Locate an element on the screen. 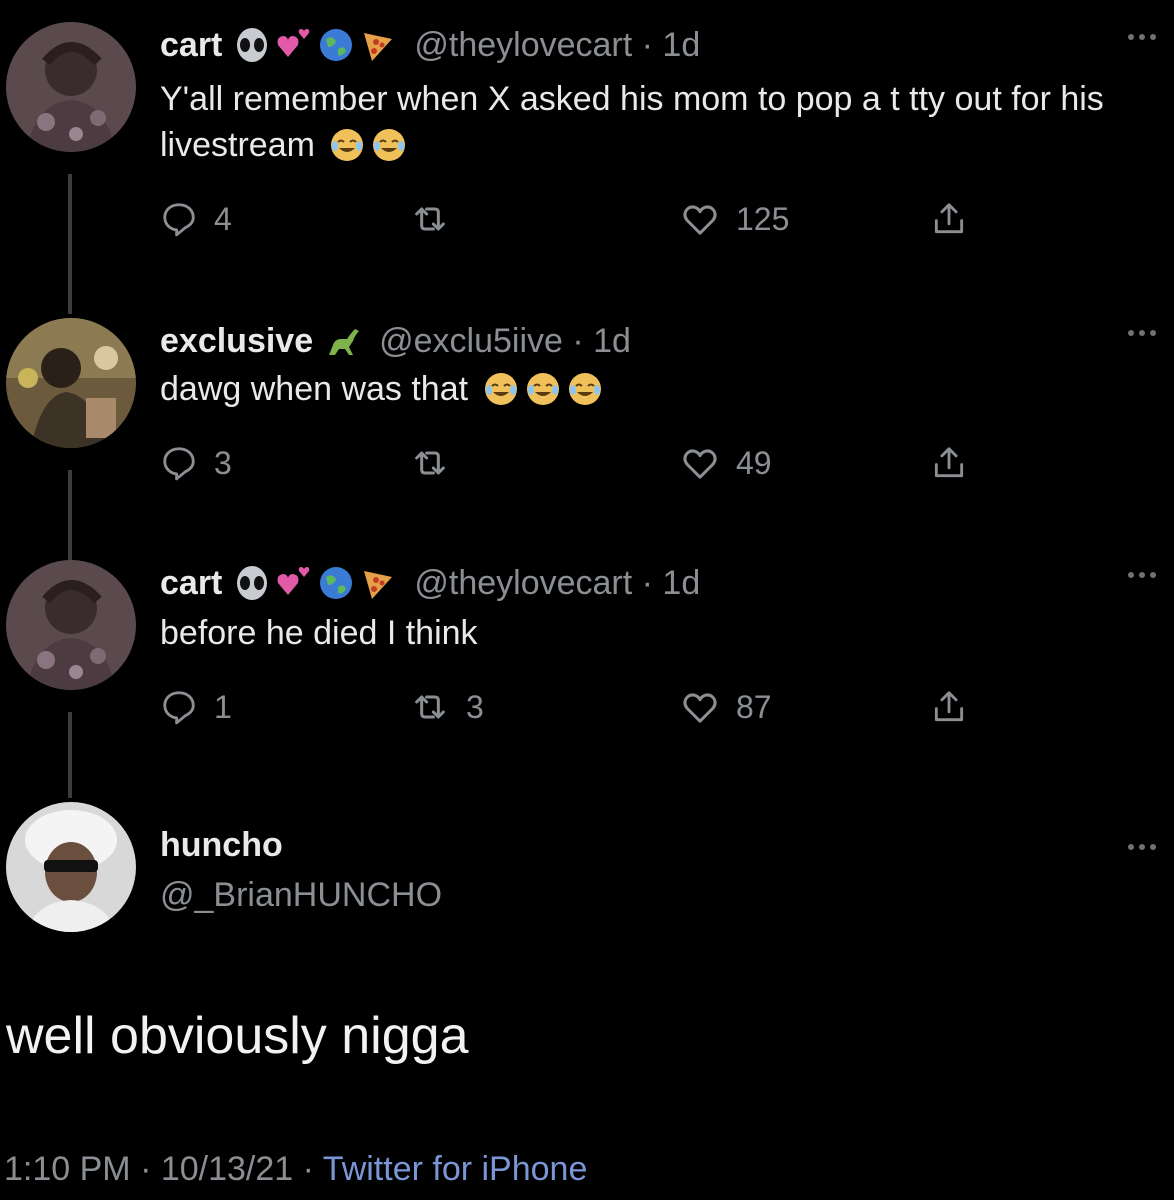  like-button: 87 is located at coordinates (726, 707).